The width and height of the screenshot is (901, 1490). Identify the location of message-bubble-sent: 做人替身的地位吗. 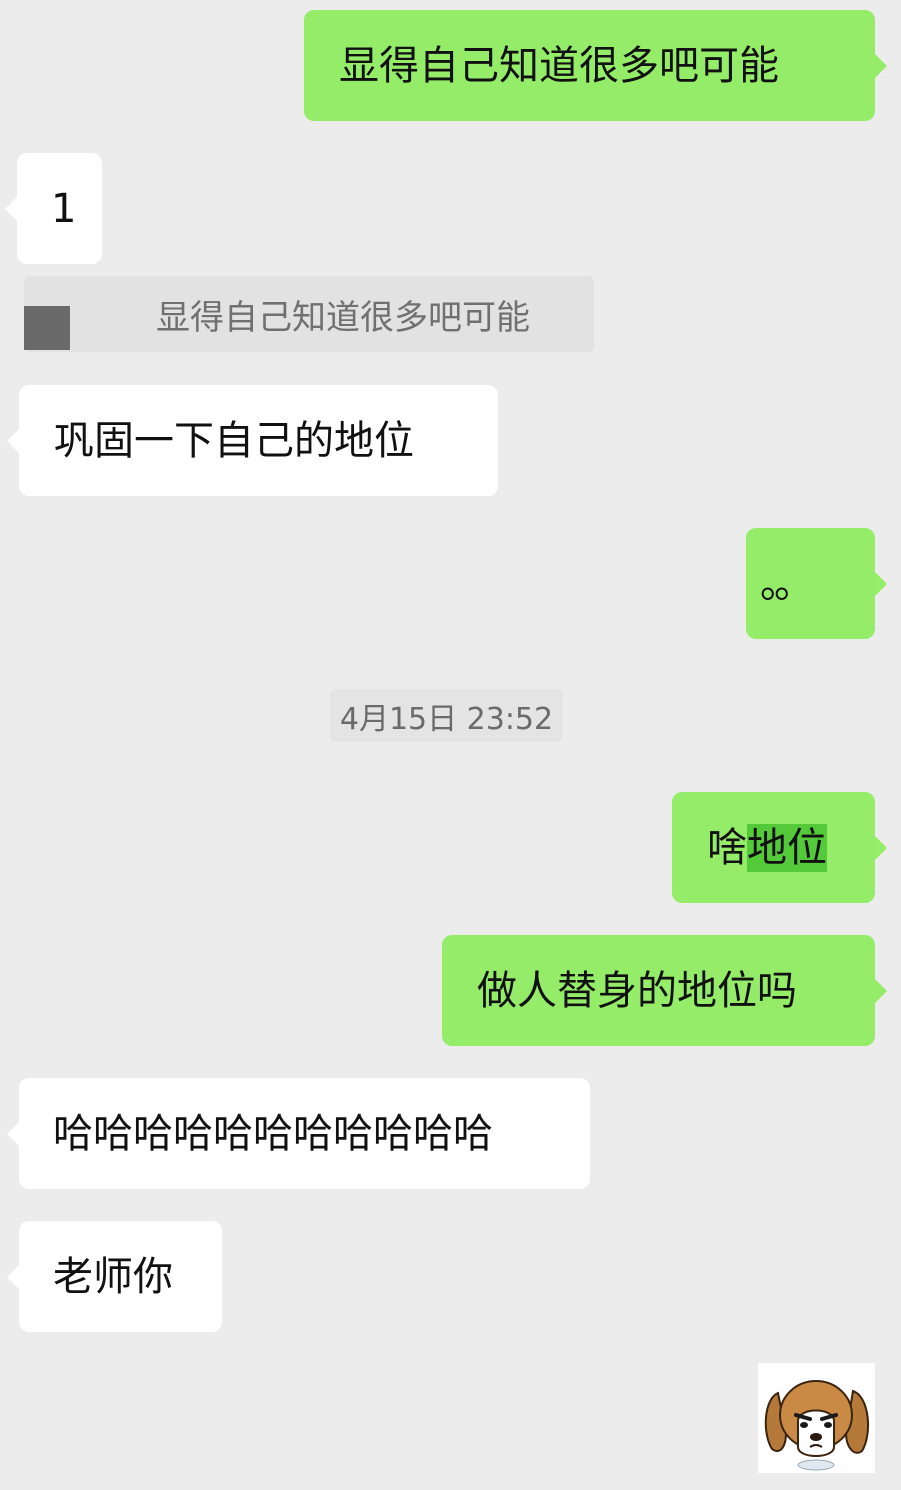
(664, 990).